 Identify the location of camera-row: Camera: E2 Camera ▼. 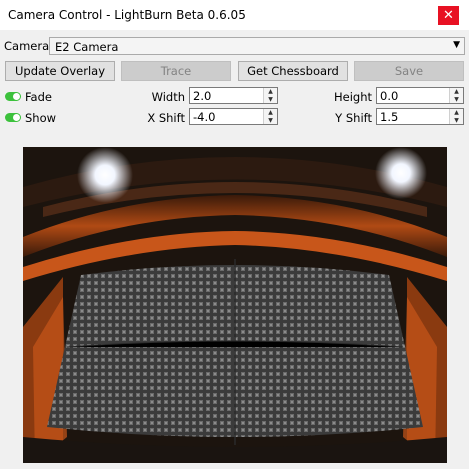
(234, 46).